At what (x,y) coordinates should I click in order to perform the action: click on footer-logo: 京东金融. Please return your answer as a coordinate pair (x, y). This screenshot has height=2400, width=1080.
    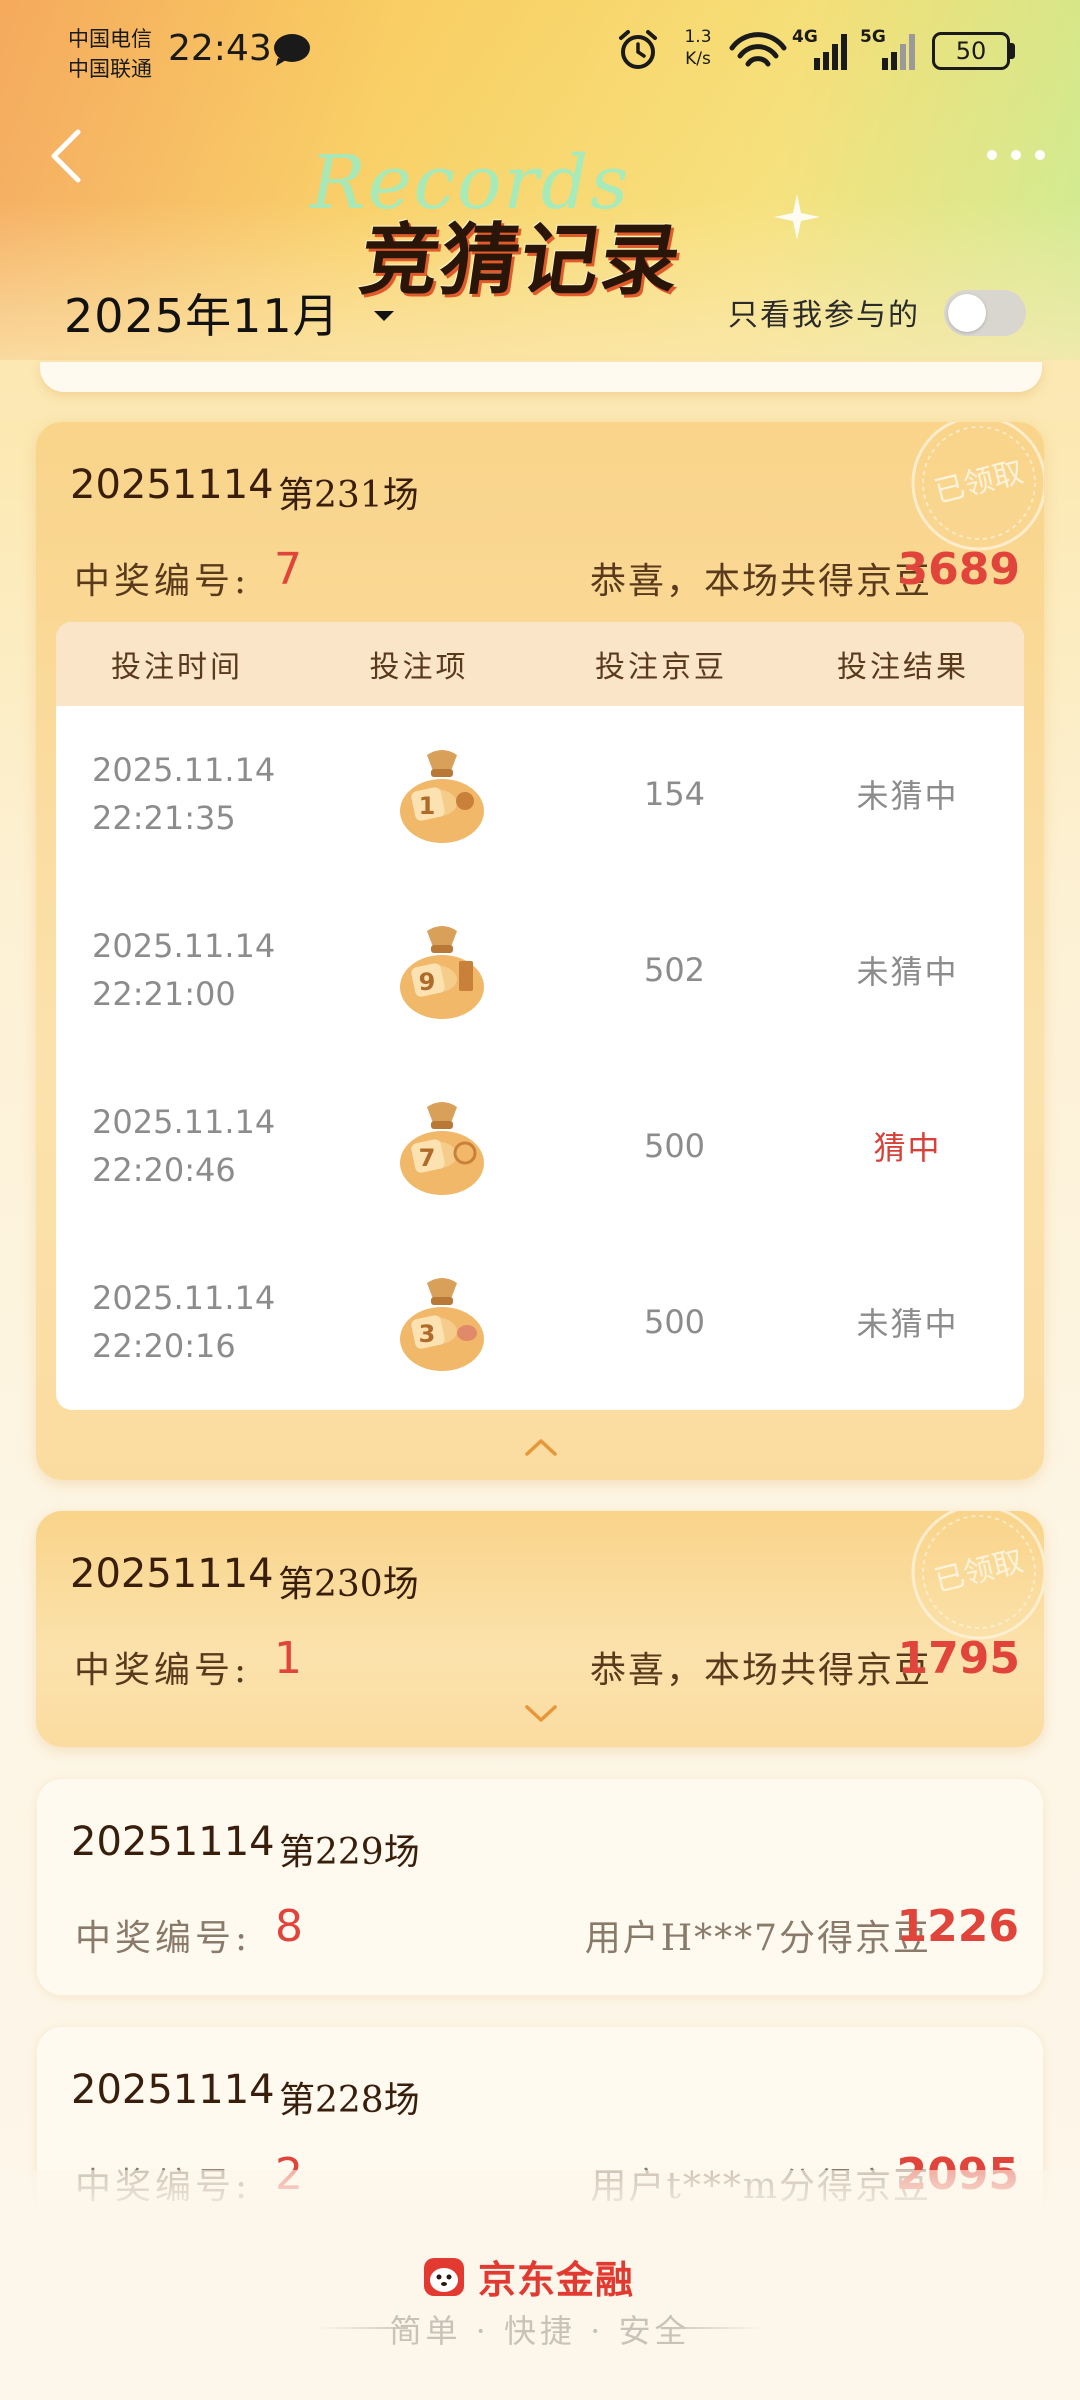
    Looking at the image, I should click on (540, 2276).